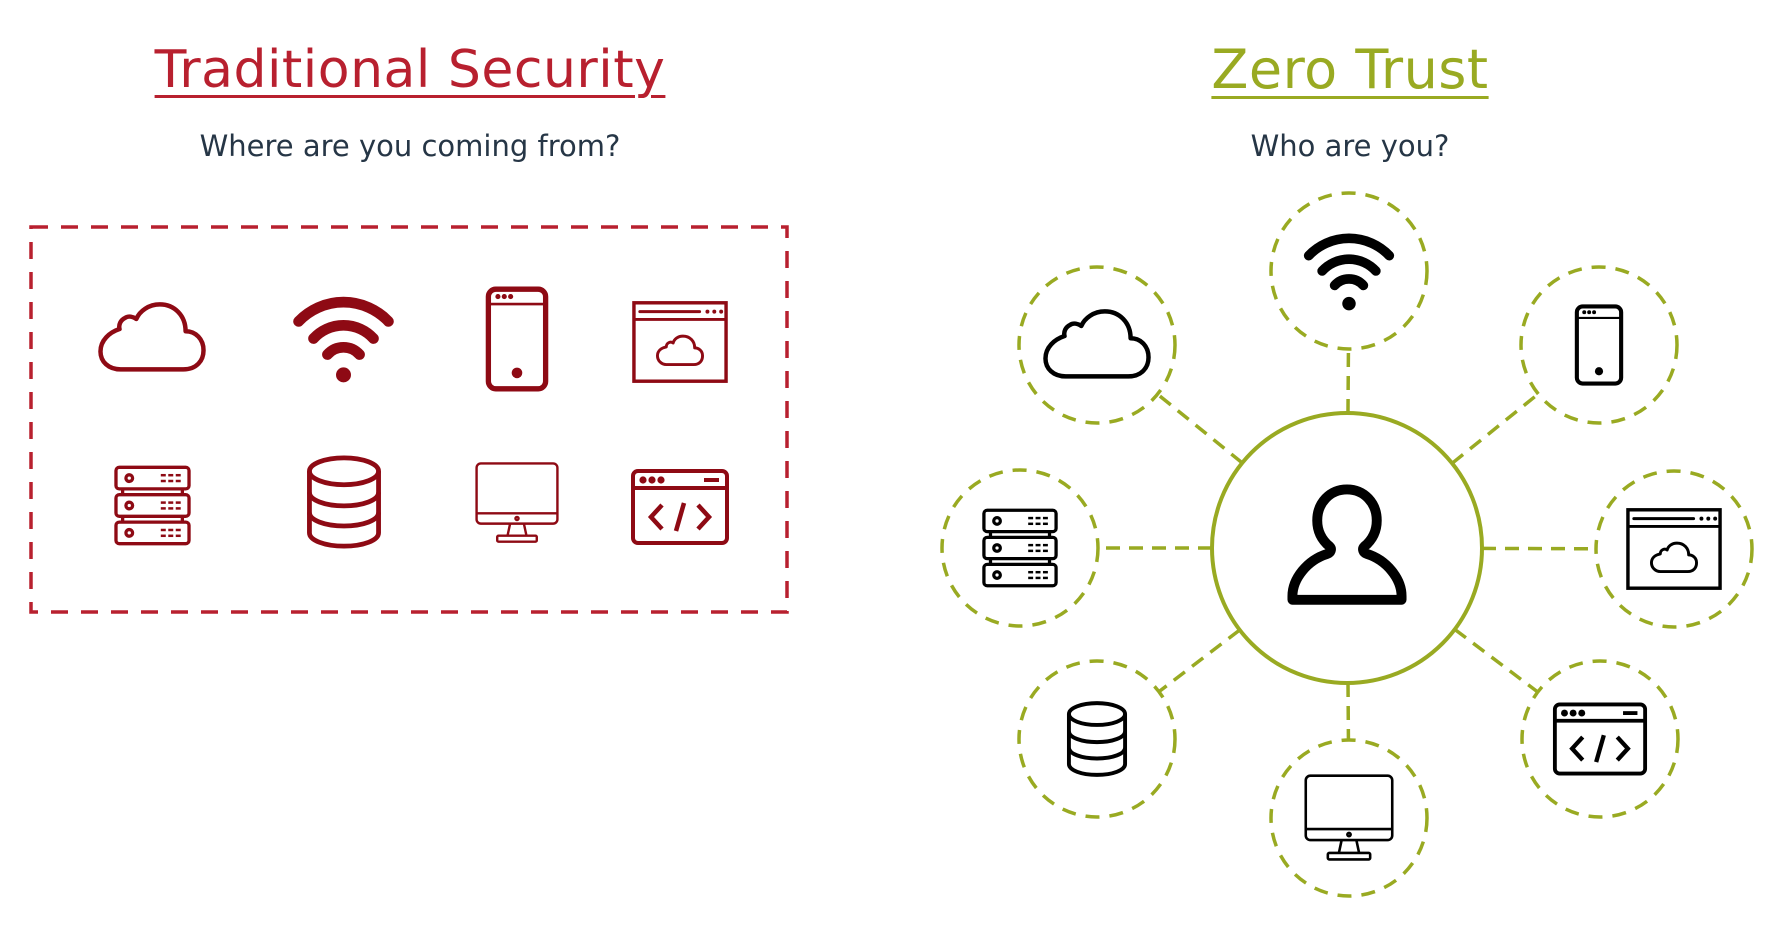  What do you see at coordinates (344, 342) in the screenshot?
I see `wifi-icon` at bounding box center [344, 342].